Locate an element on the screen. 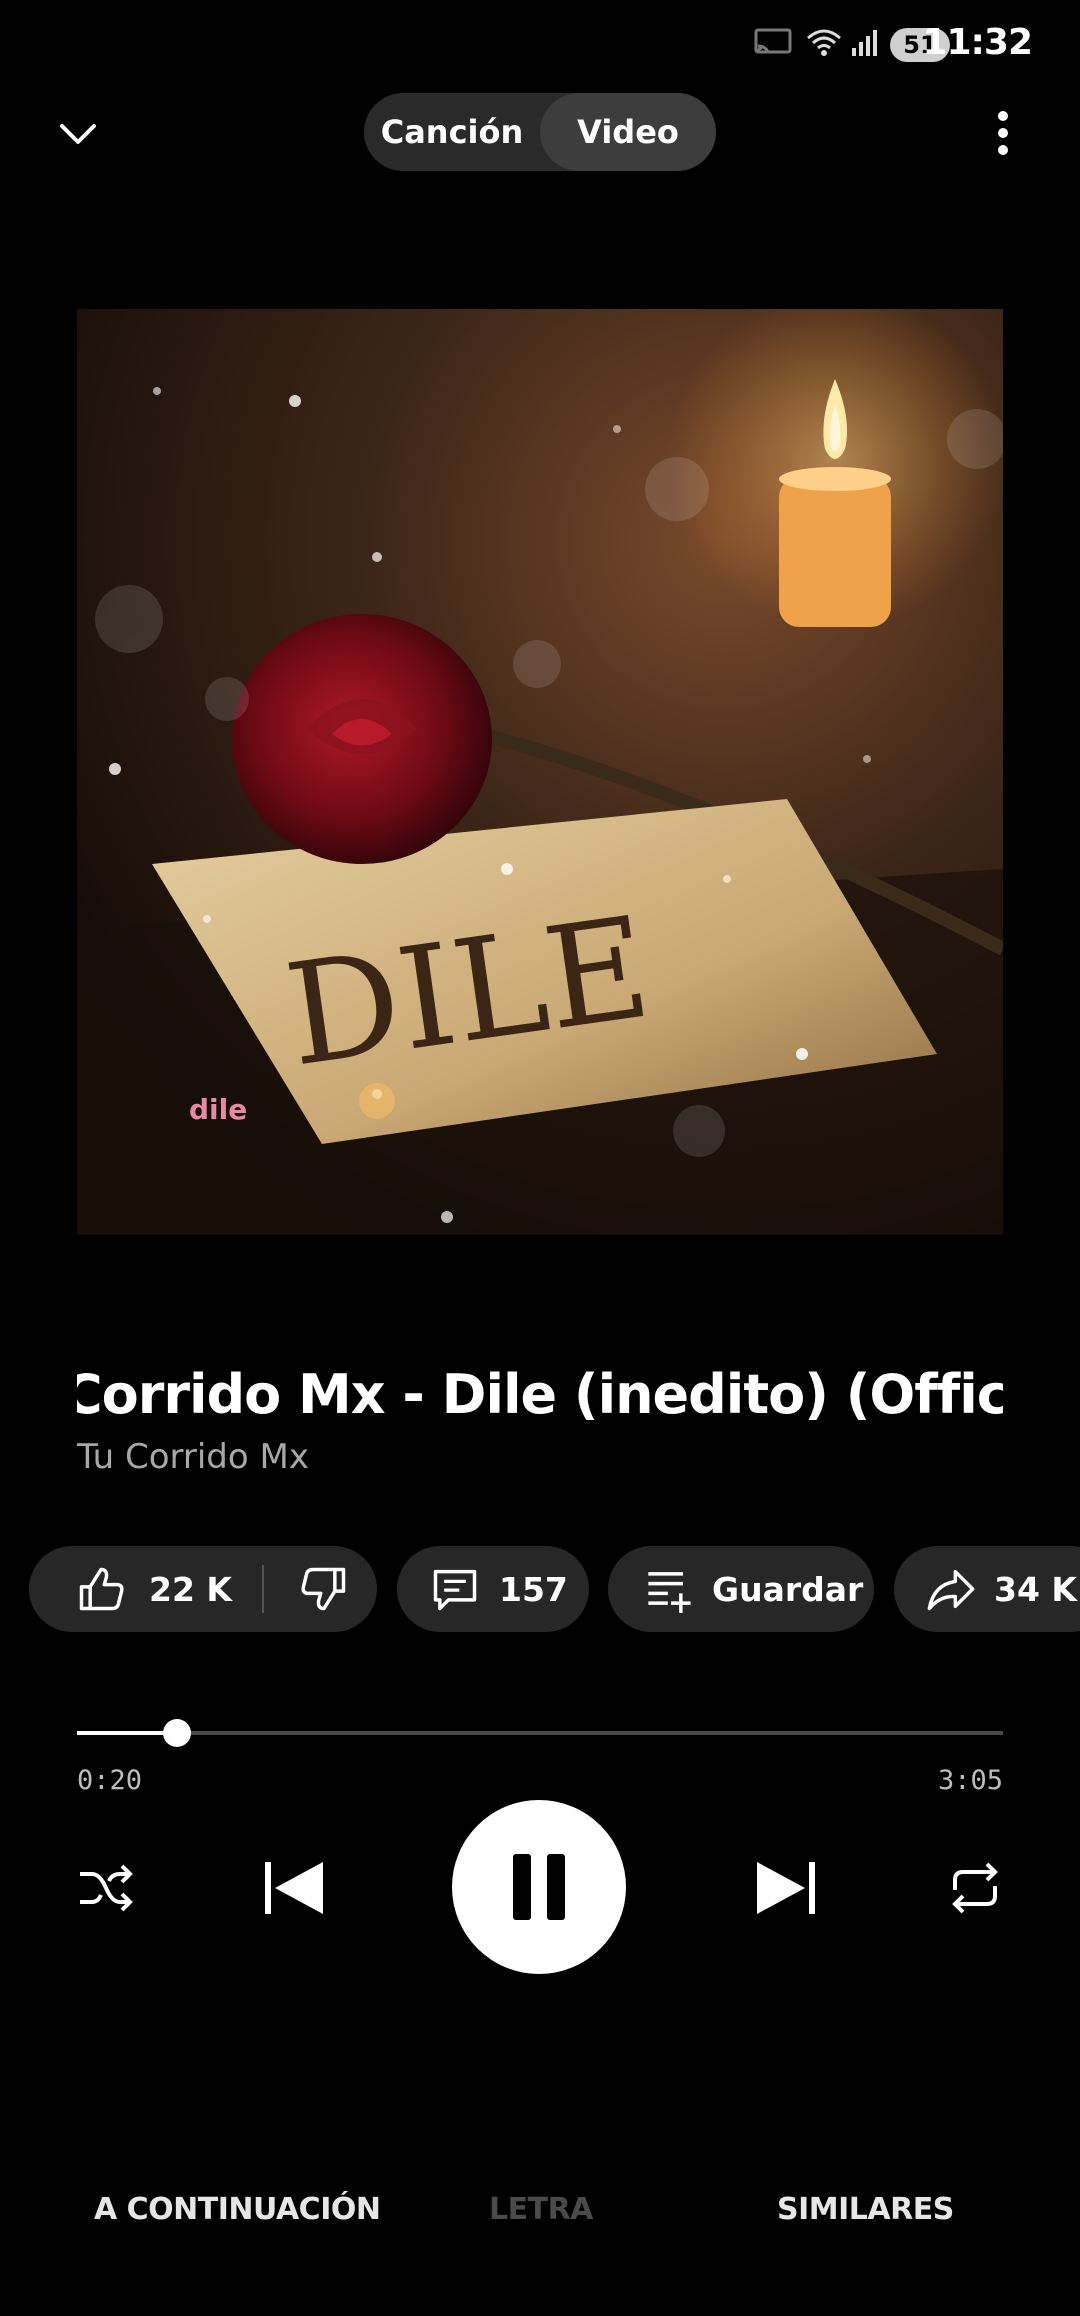 The image size is (1080, 2316). share-count: 34 K is located at coordinates (1035, 1589).